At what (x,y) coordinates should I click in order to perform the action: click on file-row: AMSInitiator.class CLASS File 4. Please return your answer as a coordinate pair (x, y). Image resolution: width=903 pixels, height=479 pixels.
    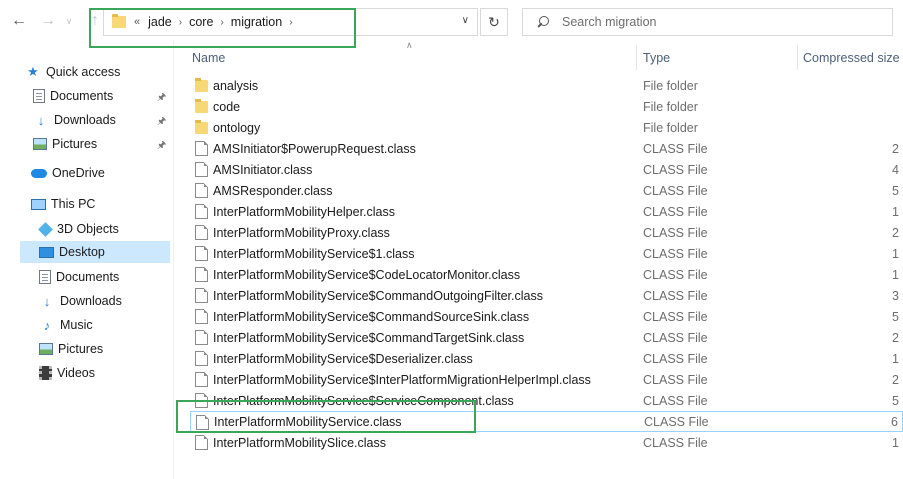
    Looking at the image, I should click on (546, 169).